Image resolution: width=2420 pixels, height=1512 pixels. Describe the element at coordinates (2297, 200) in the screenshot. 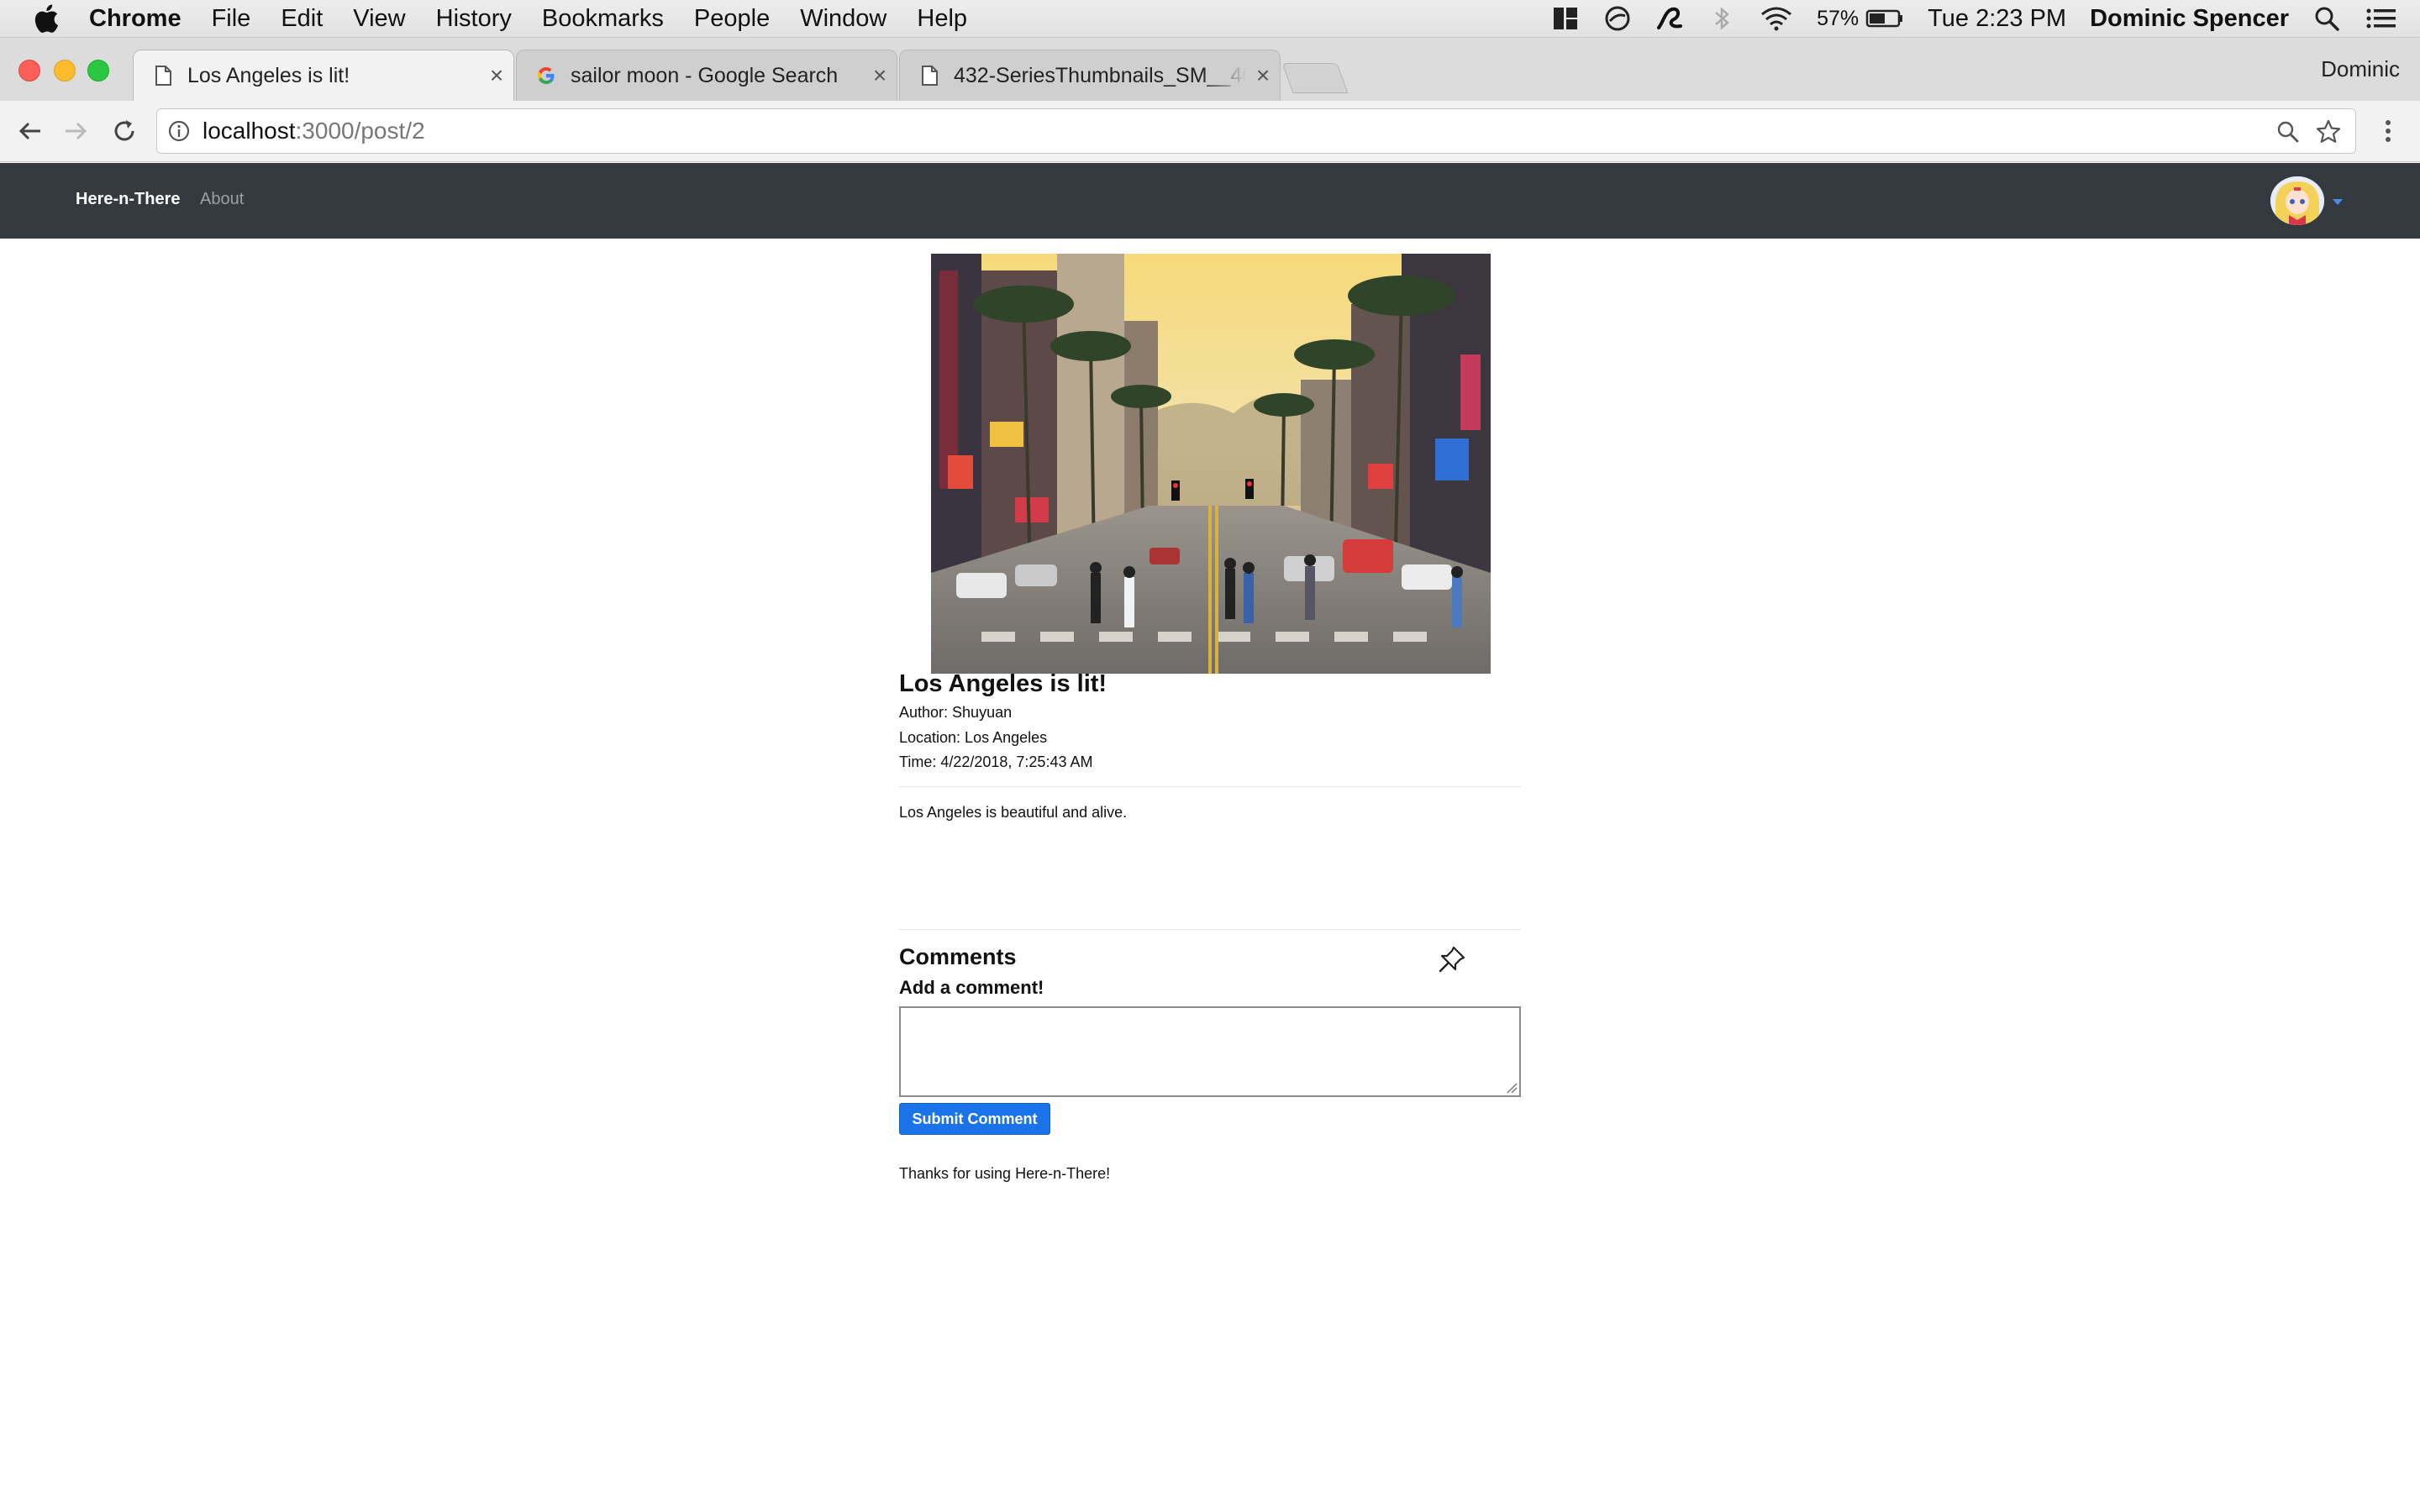

I see `user-avatar-icon` at that location.